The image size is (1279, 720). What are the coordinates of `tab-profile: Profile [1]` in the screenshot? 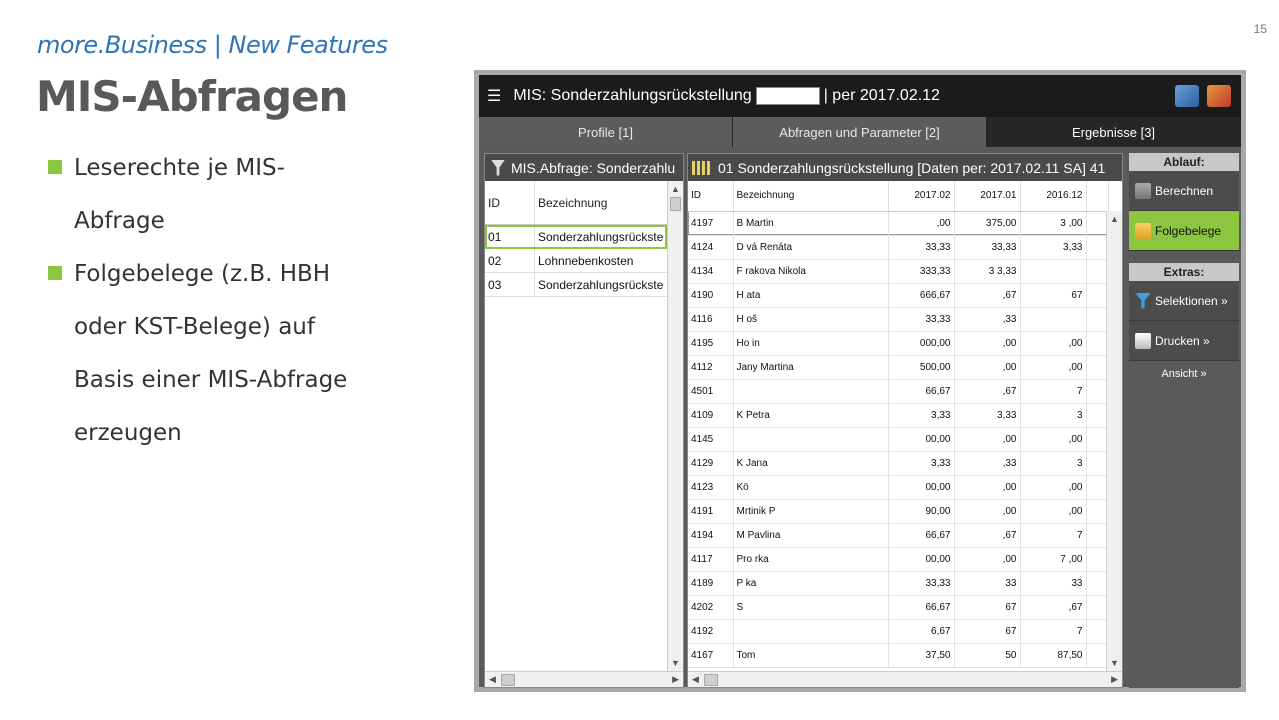 It's located at (606, 132).